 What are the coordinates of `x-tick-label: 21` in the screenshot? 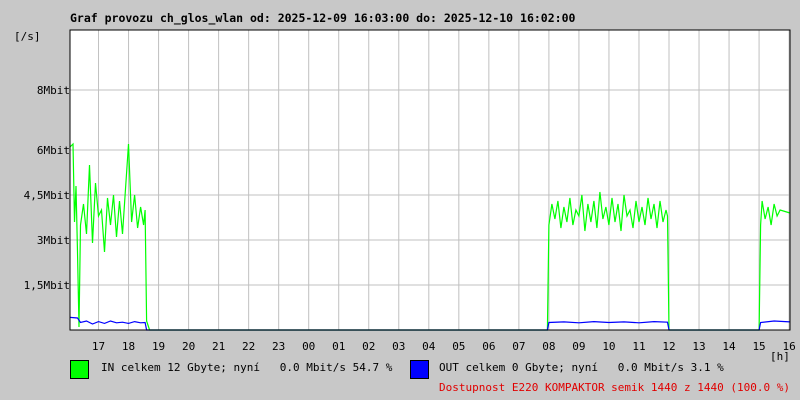 It's located at (218, 346).